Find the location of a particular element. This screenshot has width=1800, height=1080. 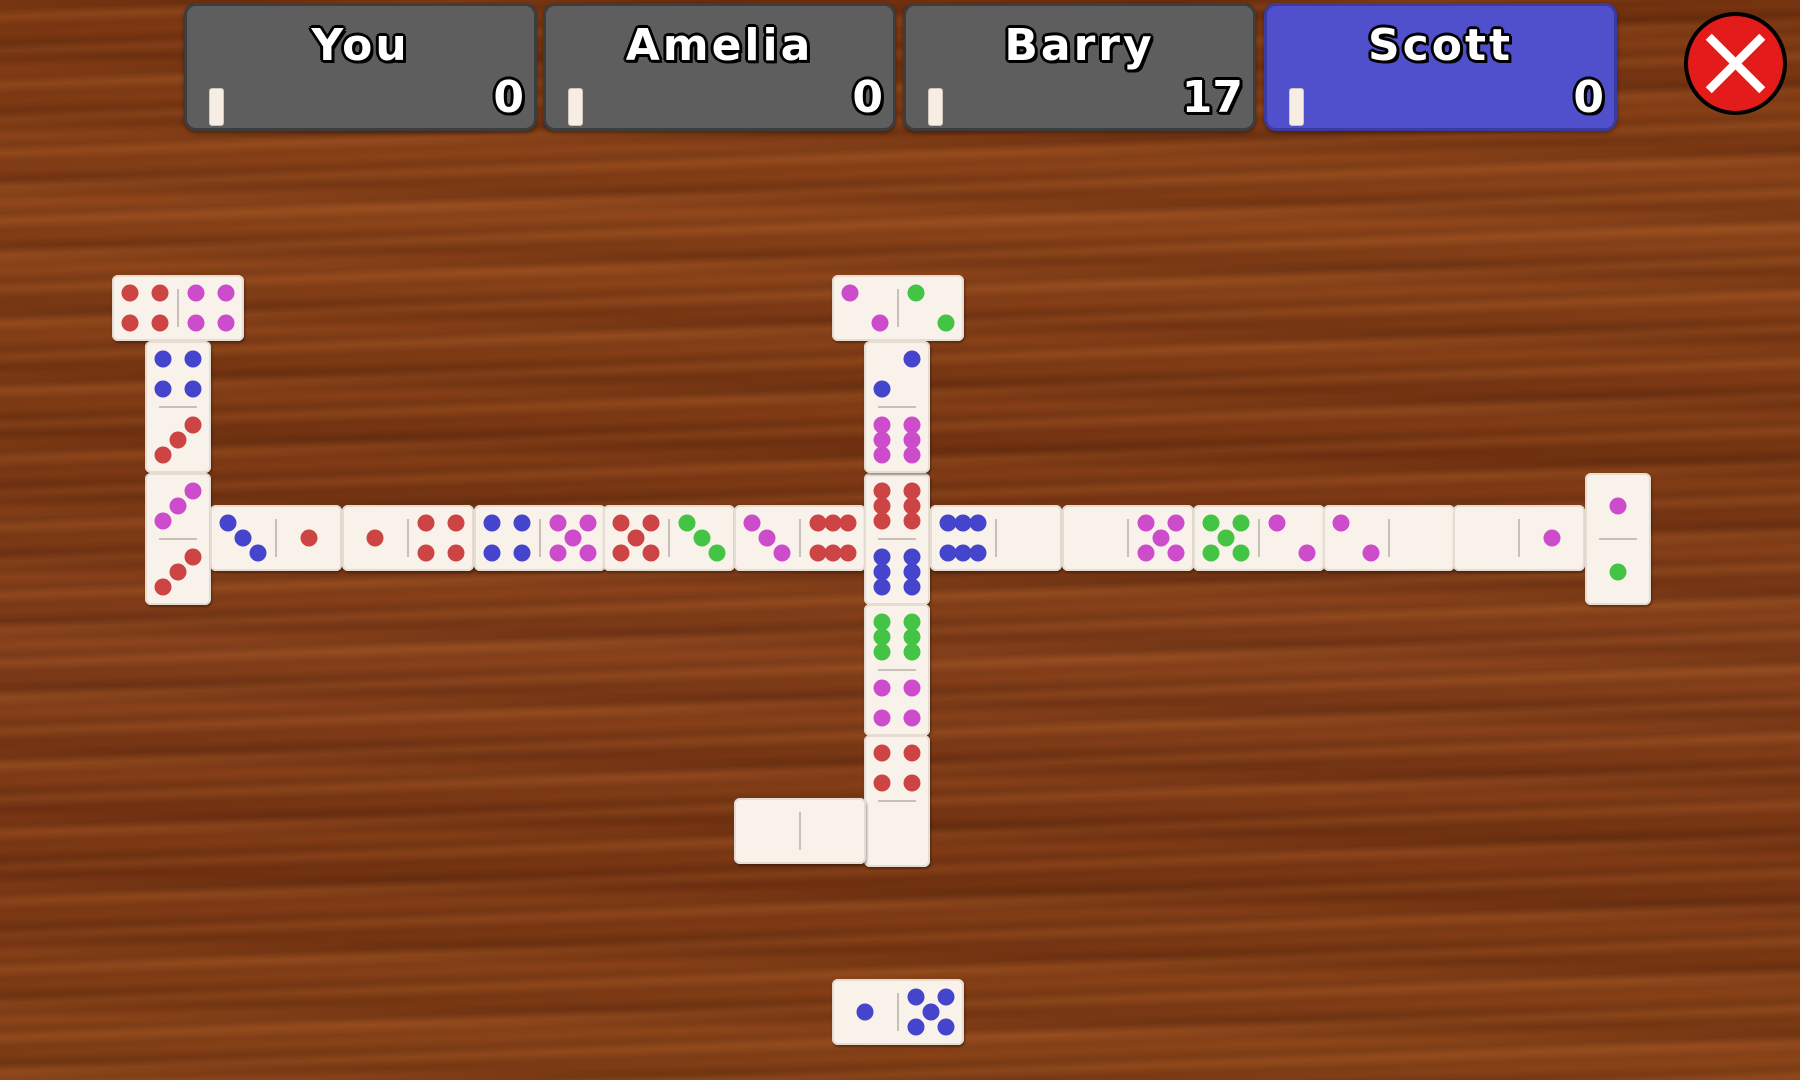

close-button is located at coordinates (1735, 63).